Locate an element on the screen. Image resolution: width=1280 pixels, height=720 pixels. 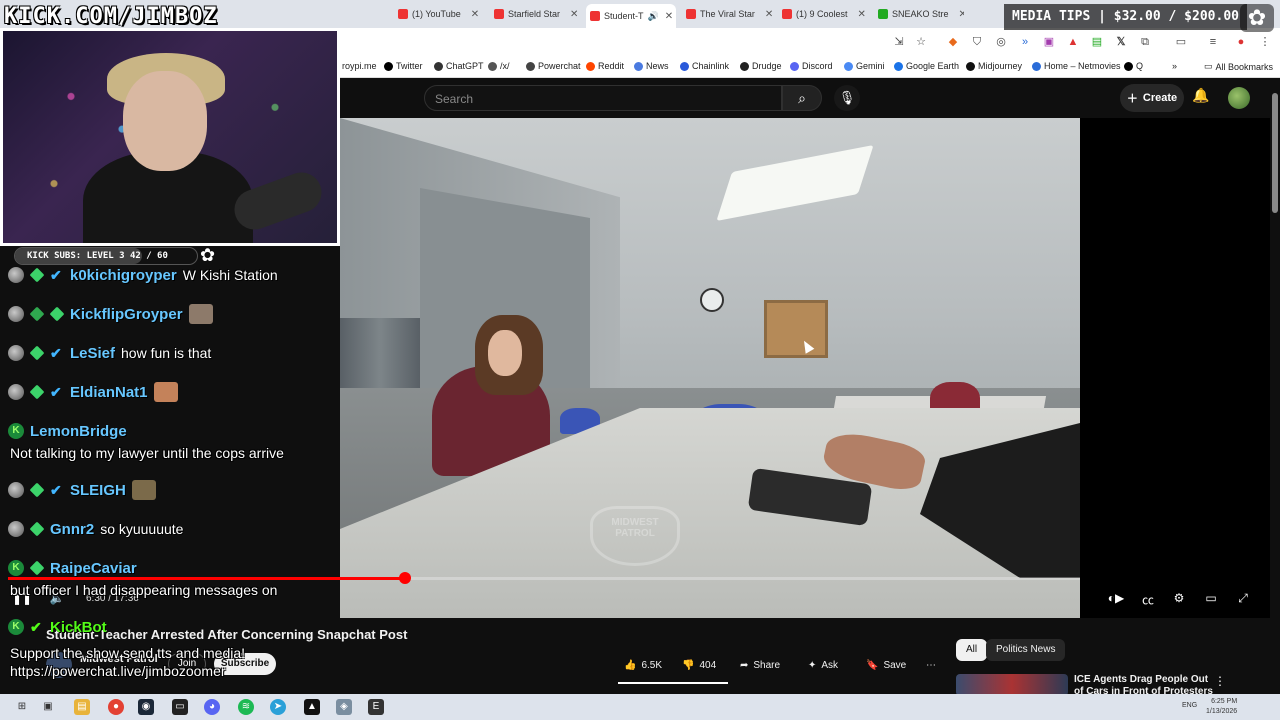
puzzle-icon: ⧉ is located at coordinates (1145, 42).